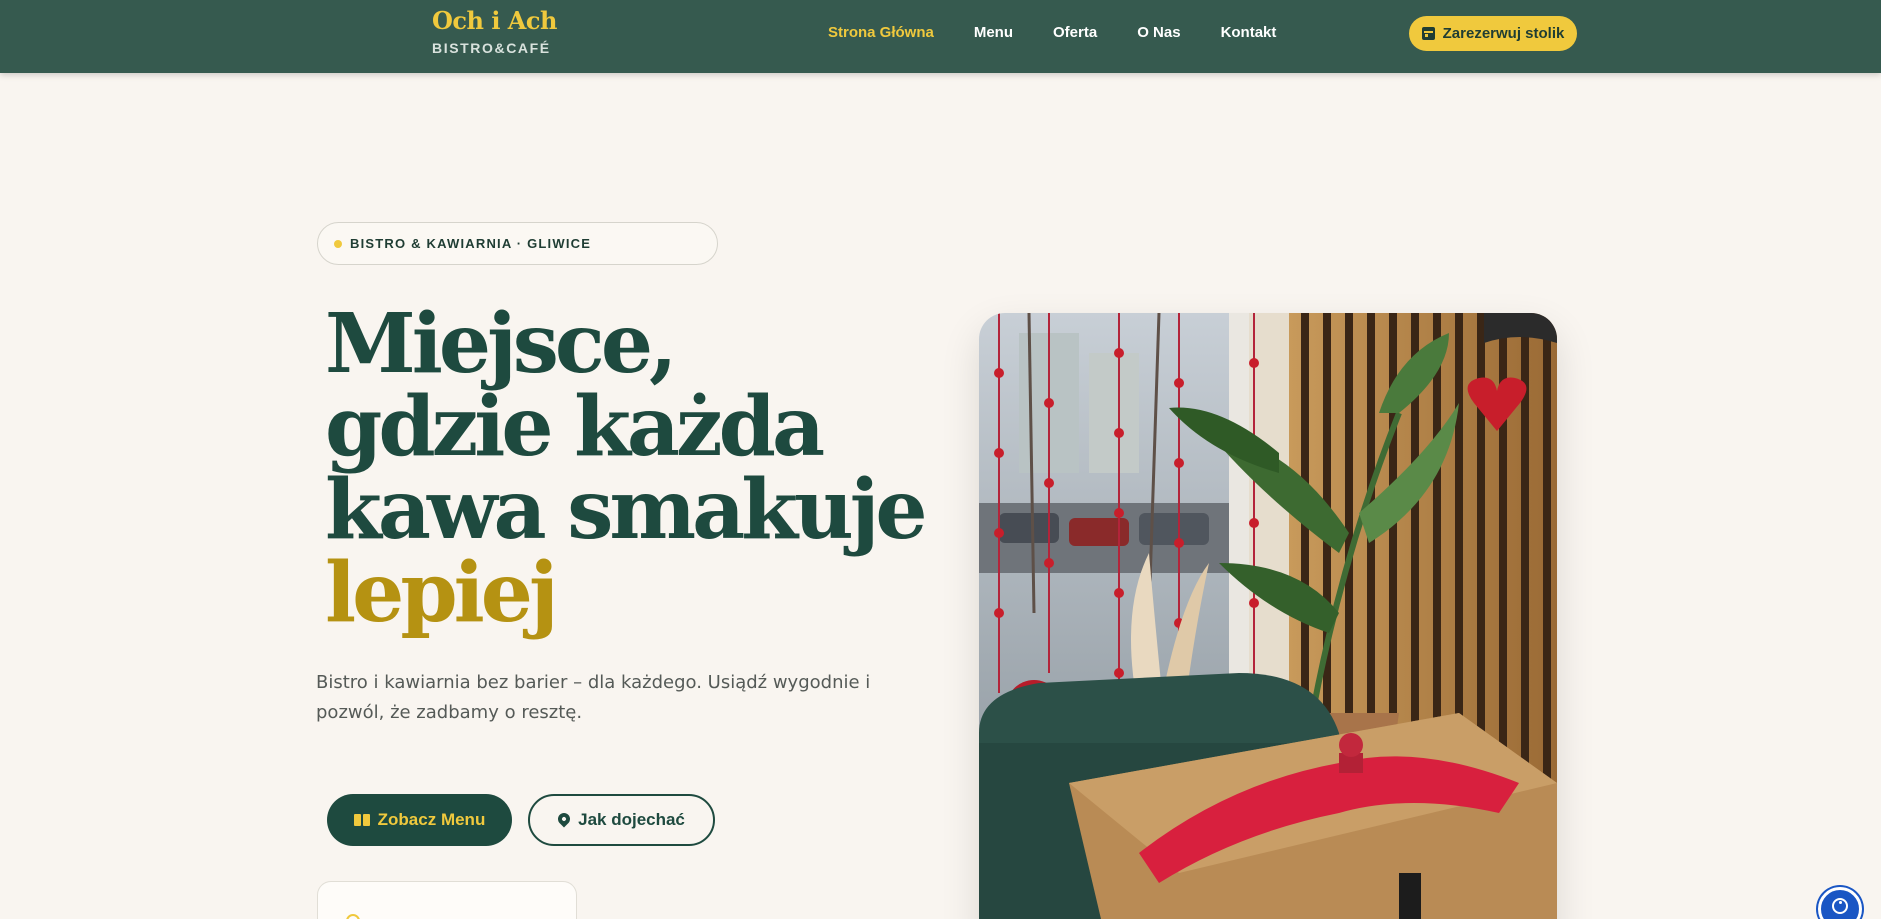  What do you see at coordinates (1249, 32) in the screenshot?
I see `nav-link-contact: Kontakt` at bounding box center [1249, 32].